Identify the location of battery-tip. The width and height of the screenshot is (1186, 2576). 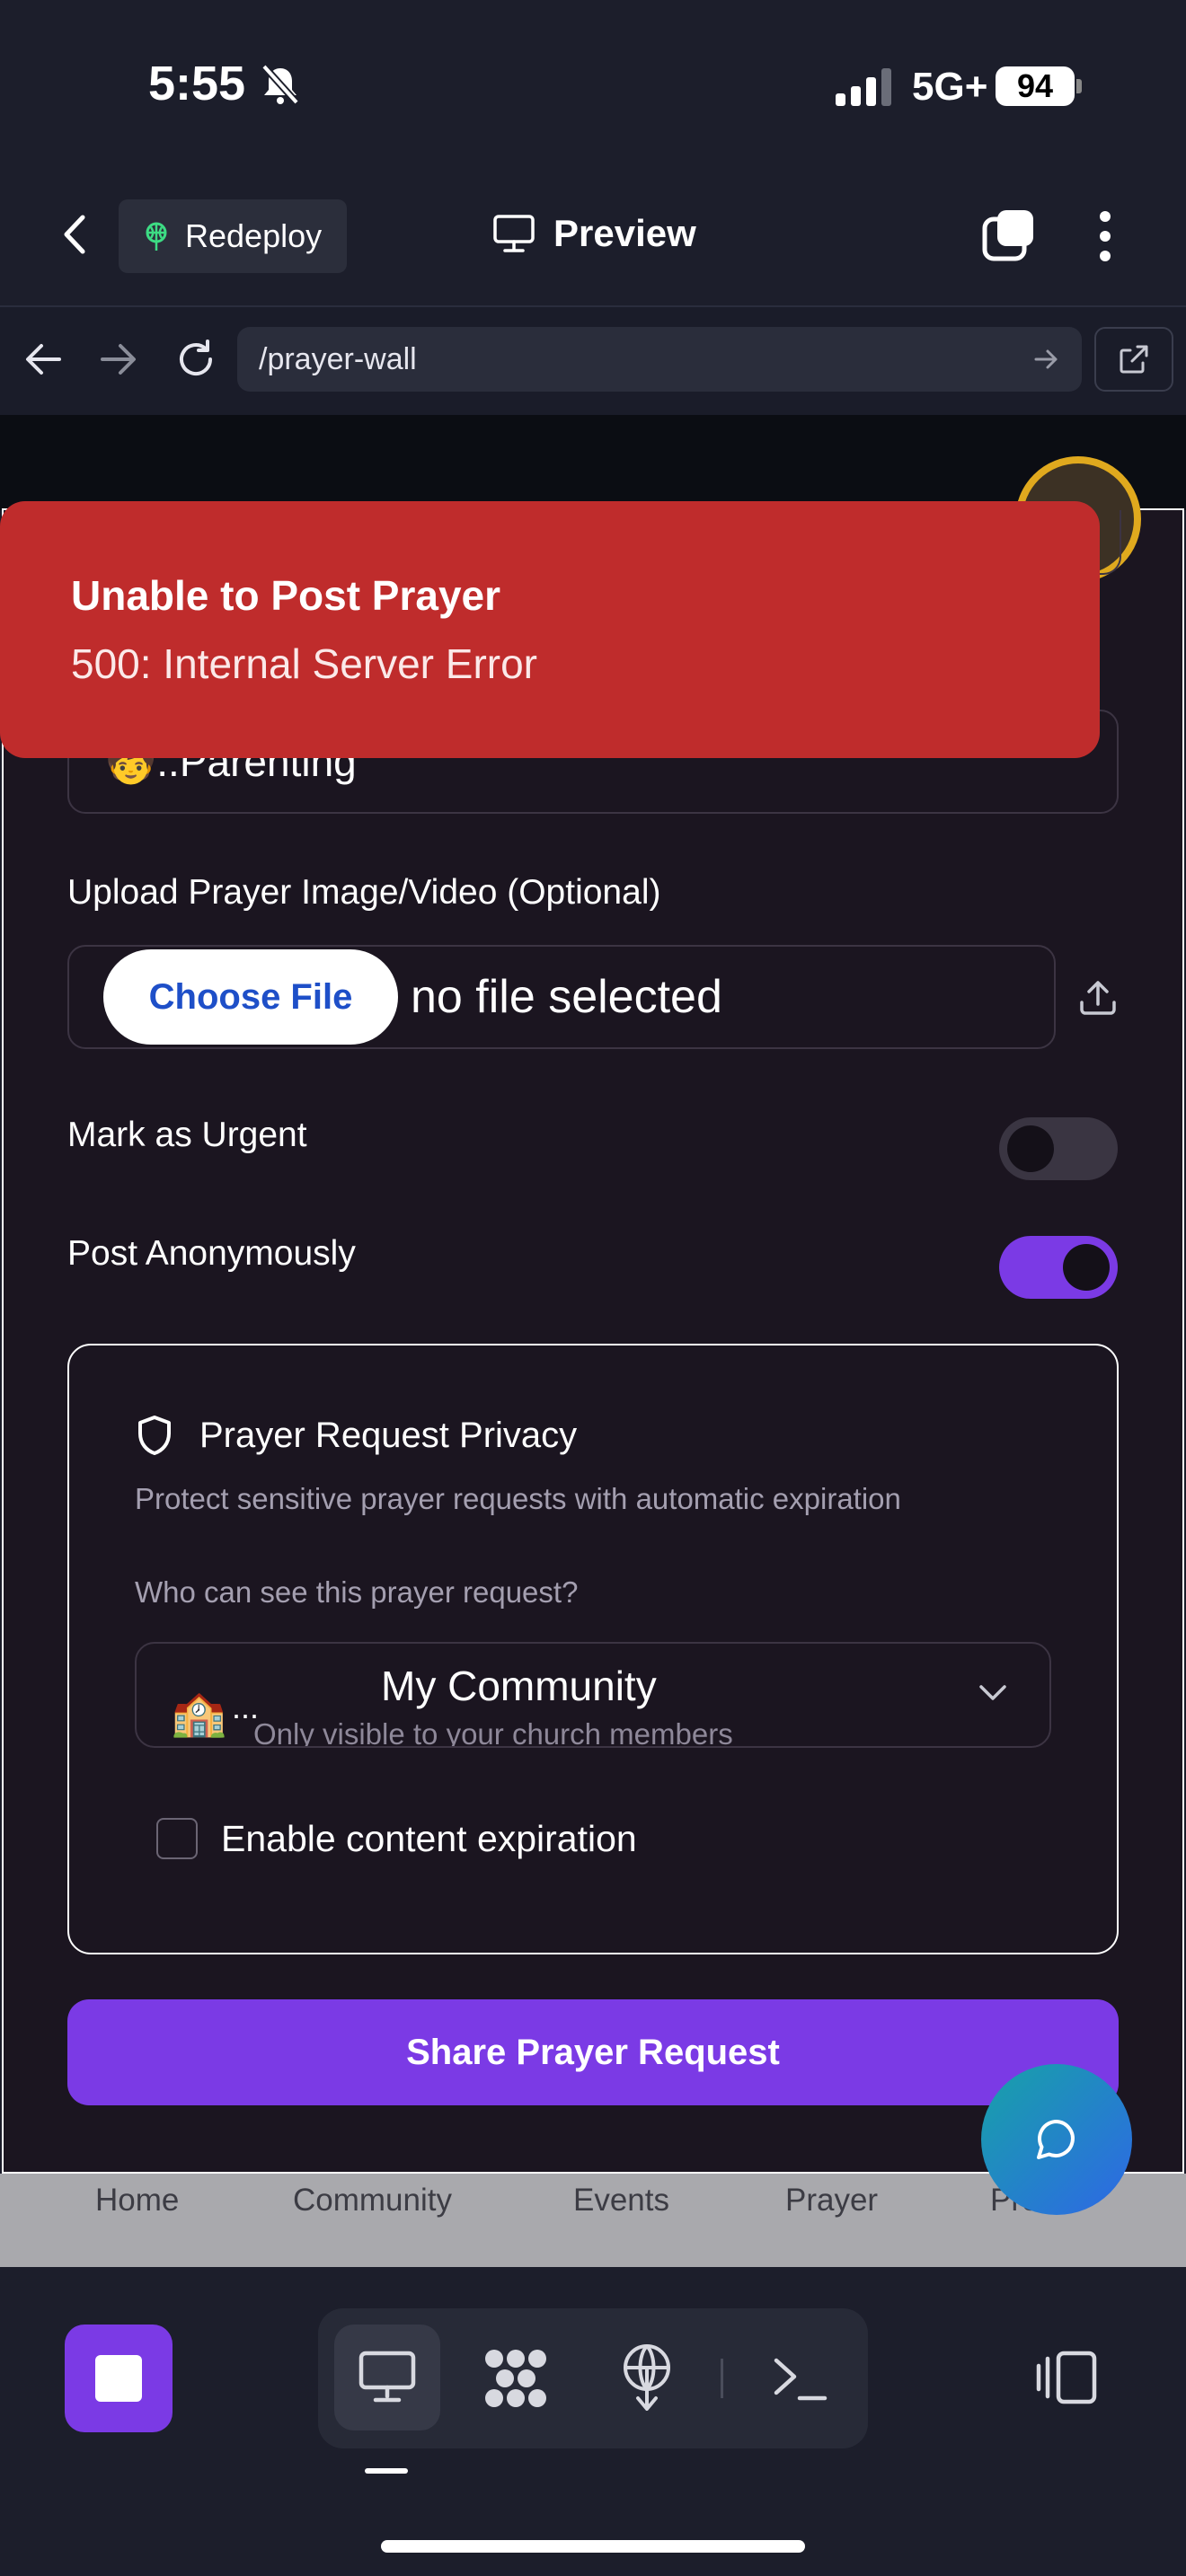
(1079, 86).